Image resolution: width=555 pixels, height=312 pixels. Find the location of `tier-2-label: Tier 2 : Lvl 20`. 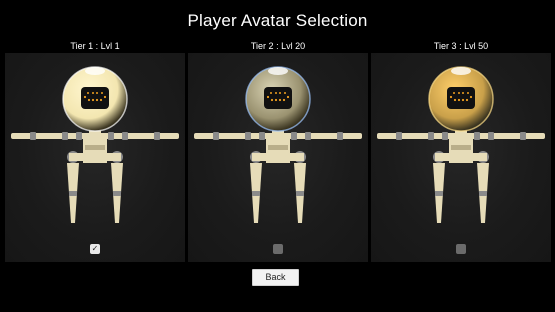

tier-2-label: Tier 2 : Lvl 20 is located at coordinates (278, 46).